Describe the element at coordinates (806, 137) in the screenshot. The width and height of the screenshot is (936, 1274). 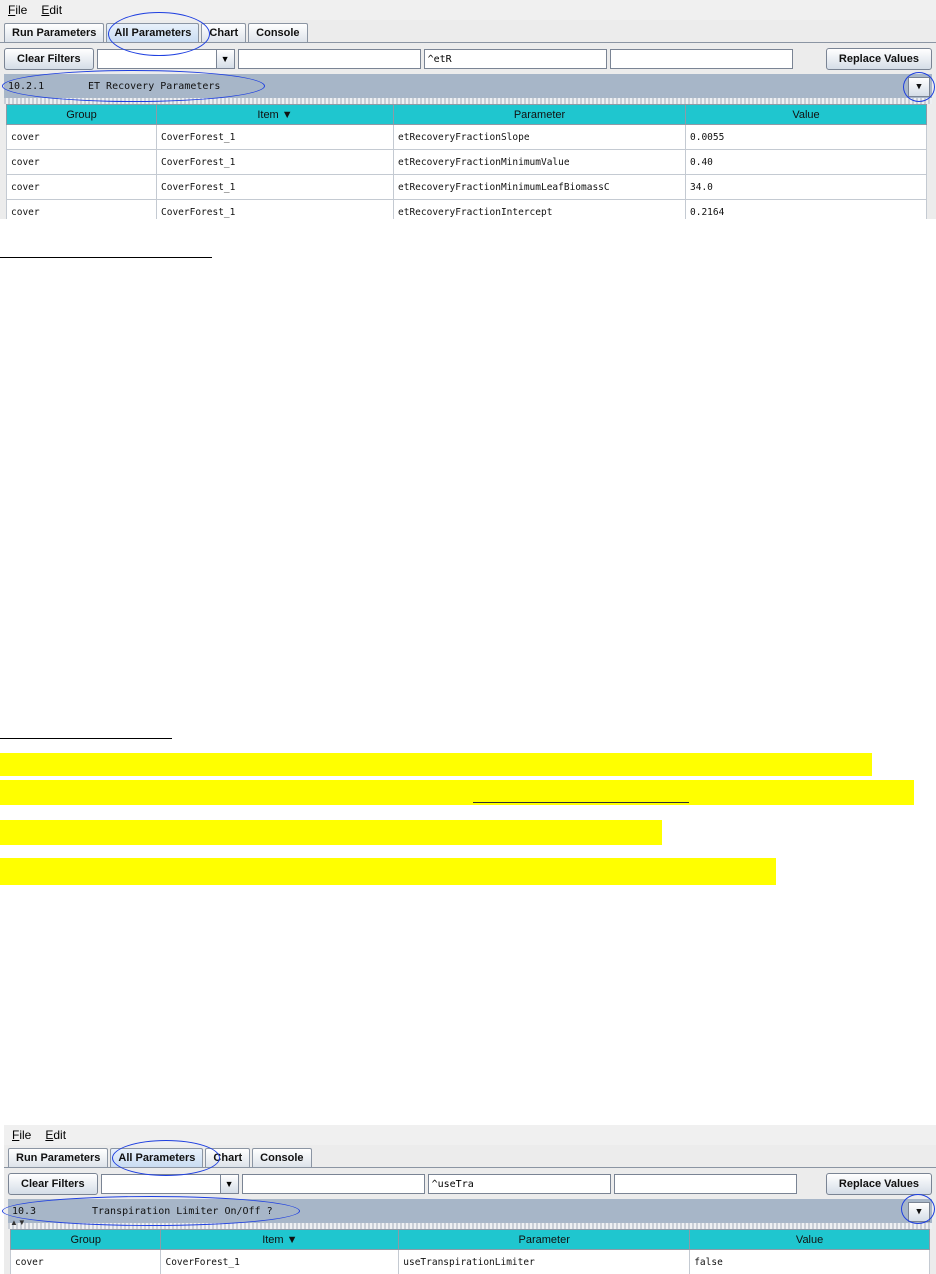
I see `table-cell: 0.0055` at that location.